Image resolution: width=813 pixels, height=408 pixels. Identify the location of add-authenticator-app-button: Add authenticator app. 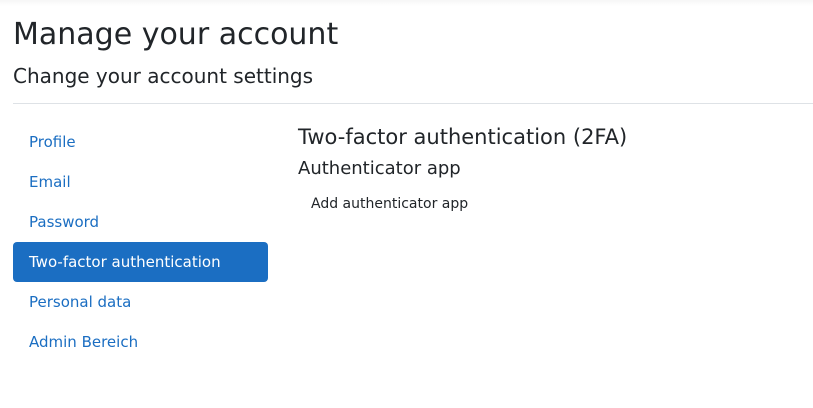
(389, 204).